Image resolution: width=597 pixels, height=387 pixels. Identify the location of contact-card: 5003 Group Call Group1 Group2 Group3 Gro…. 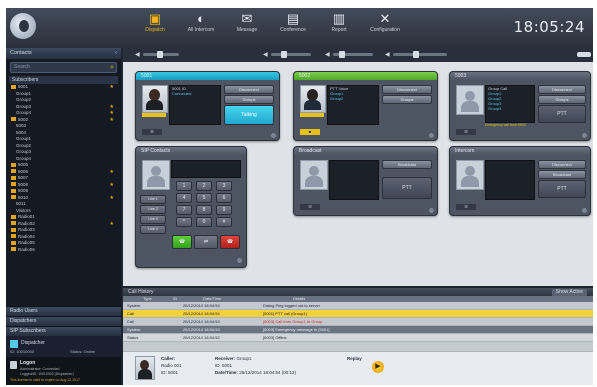
(520, 106).